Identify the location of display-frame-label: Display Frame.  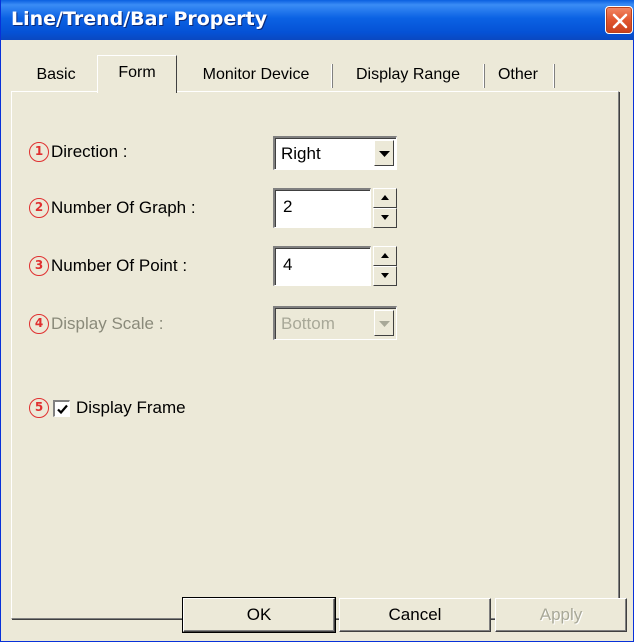
(131, 407).